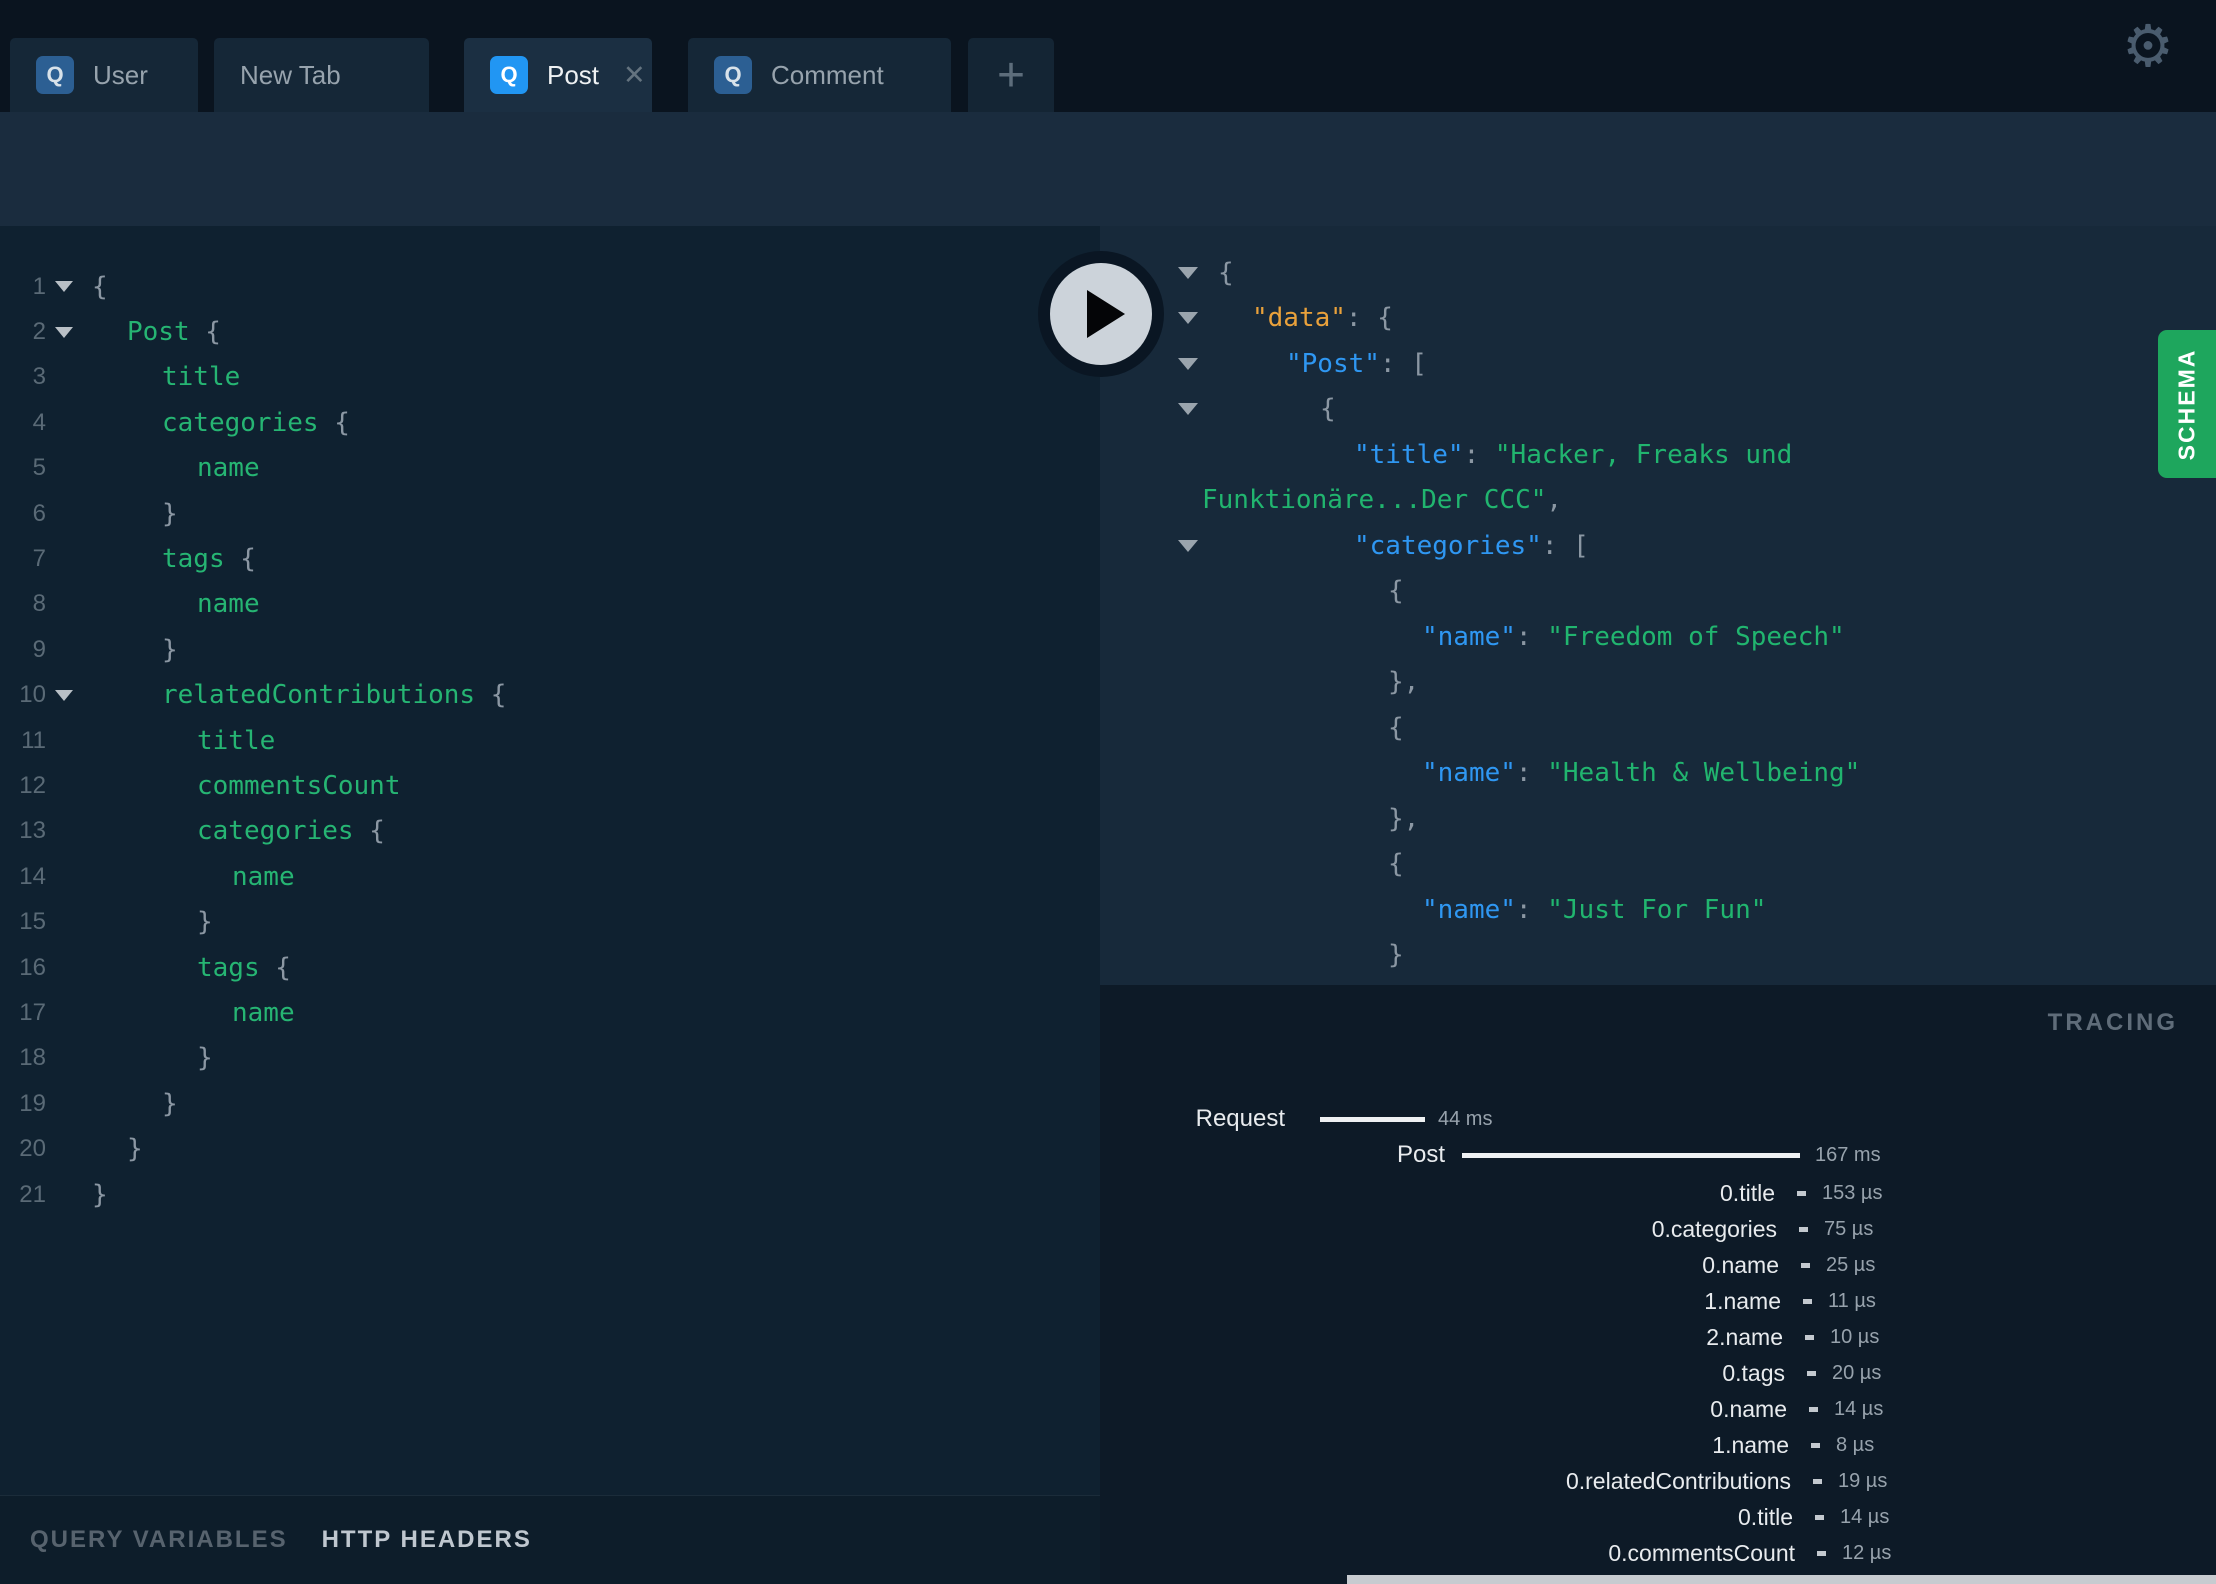  What do you see at coordinates (550, 377) in the screenshot?
I see `editor-line: 3 title` at bounding box center [550, 377].